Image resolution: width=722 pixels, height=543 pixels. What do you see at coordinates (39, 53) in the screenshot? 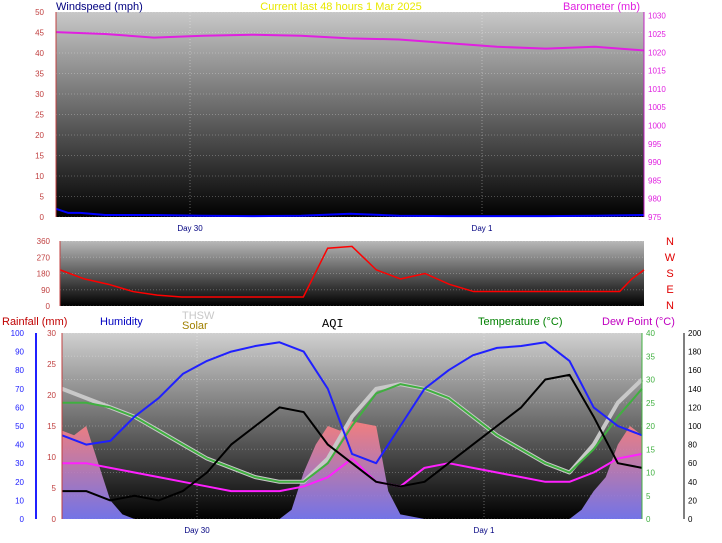
I see `windspeed-tick: 40` at bounding box center [39, 53].